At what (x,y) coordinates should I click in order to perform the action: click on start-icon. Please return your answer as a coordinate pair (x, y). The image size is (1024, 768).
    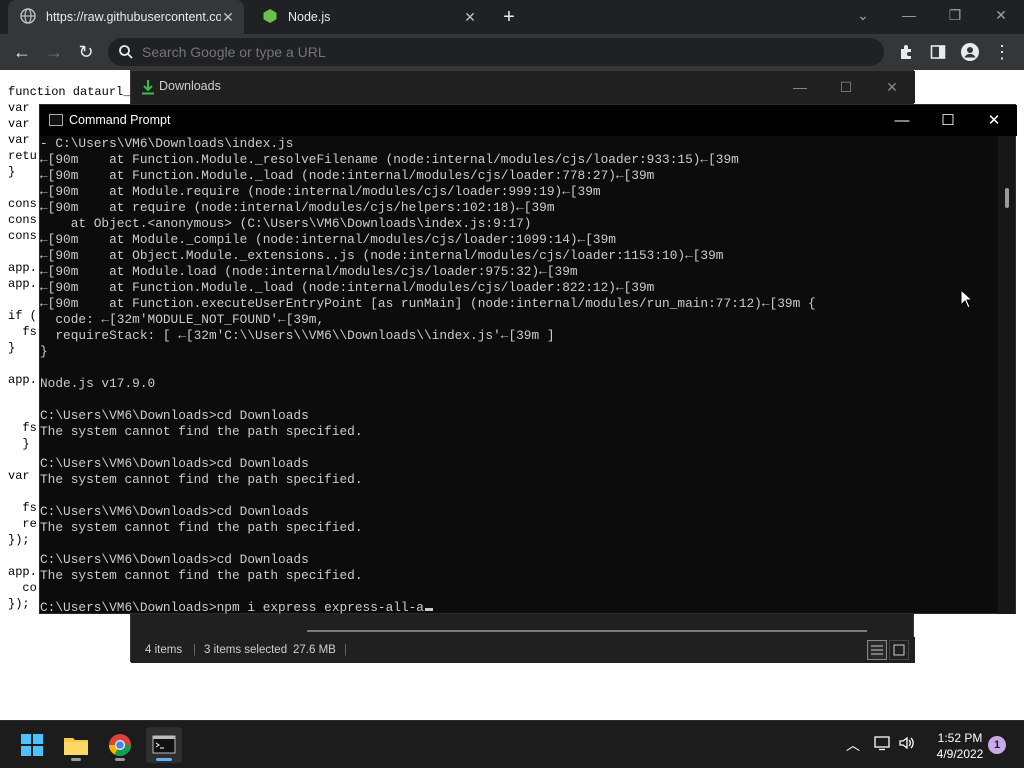
    Looking at the image, I should click on (32, 745).